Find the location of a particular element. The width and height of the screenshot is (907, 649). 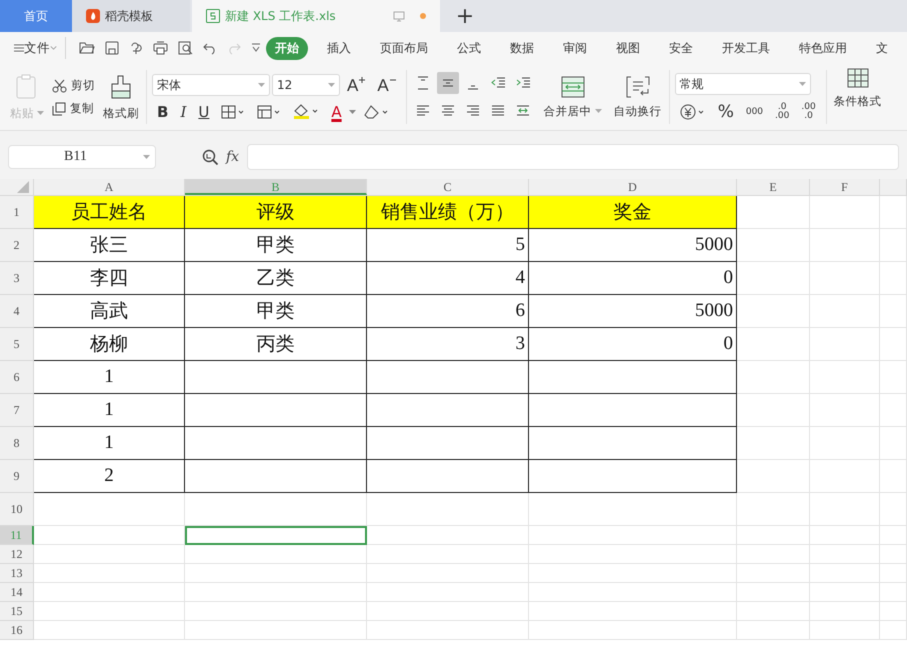

scissors-icon is located at coordinates (59, 85).